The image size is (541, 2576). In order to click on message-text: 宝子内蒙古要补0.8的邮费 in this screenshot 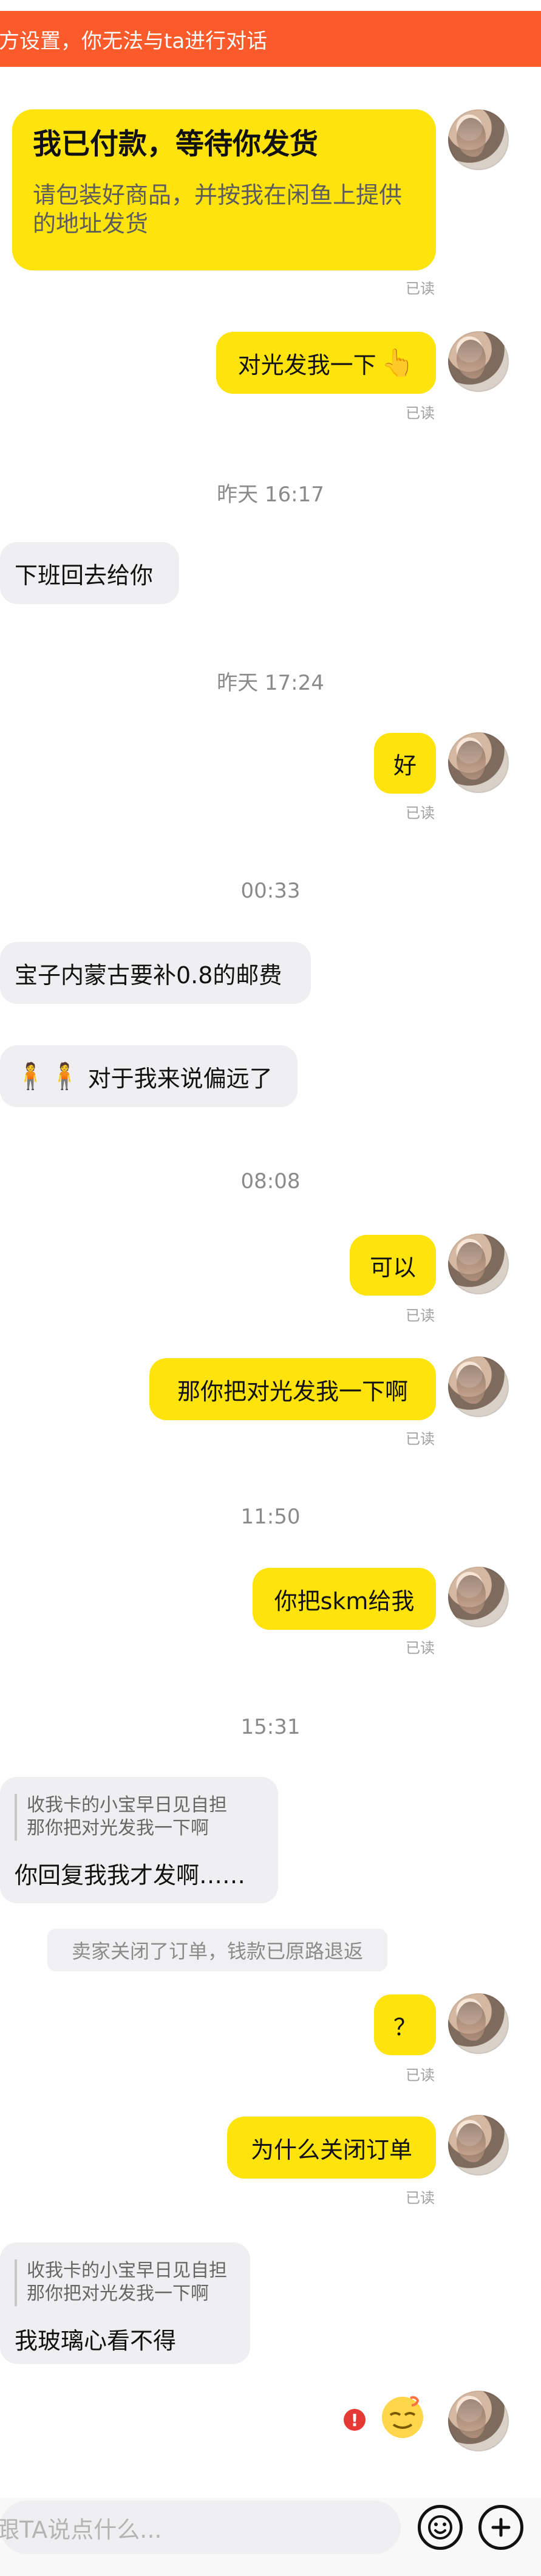, I will do `click(148, 975)`.